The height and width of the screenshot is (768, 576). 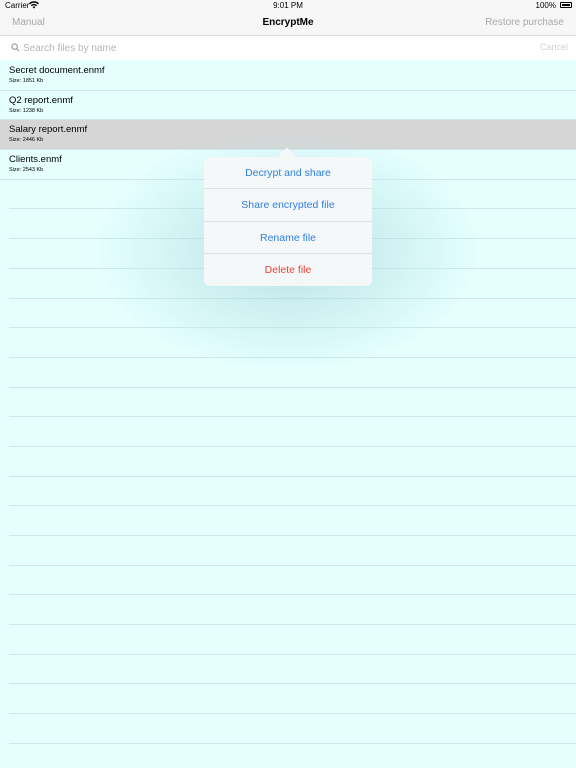 What do you see at coordinates (554, 47) in the screenshot?
I see `cancel-button: Cancel` at bounding box center [554, 47].